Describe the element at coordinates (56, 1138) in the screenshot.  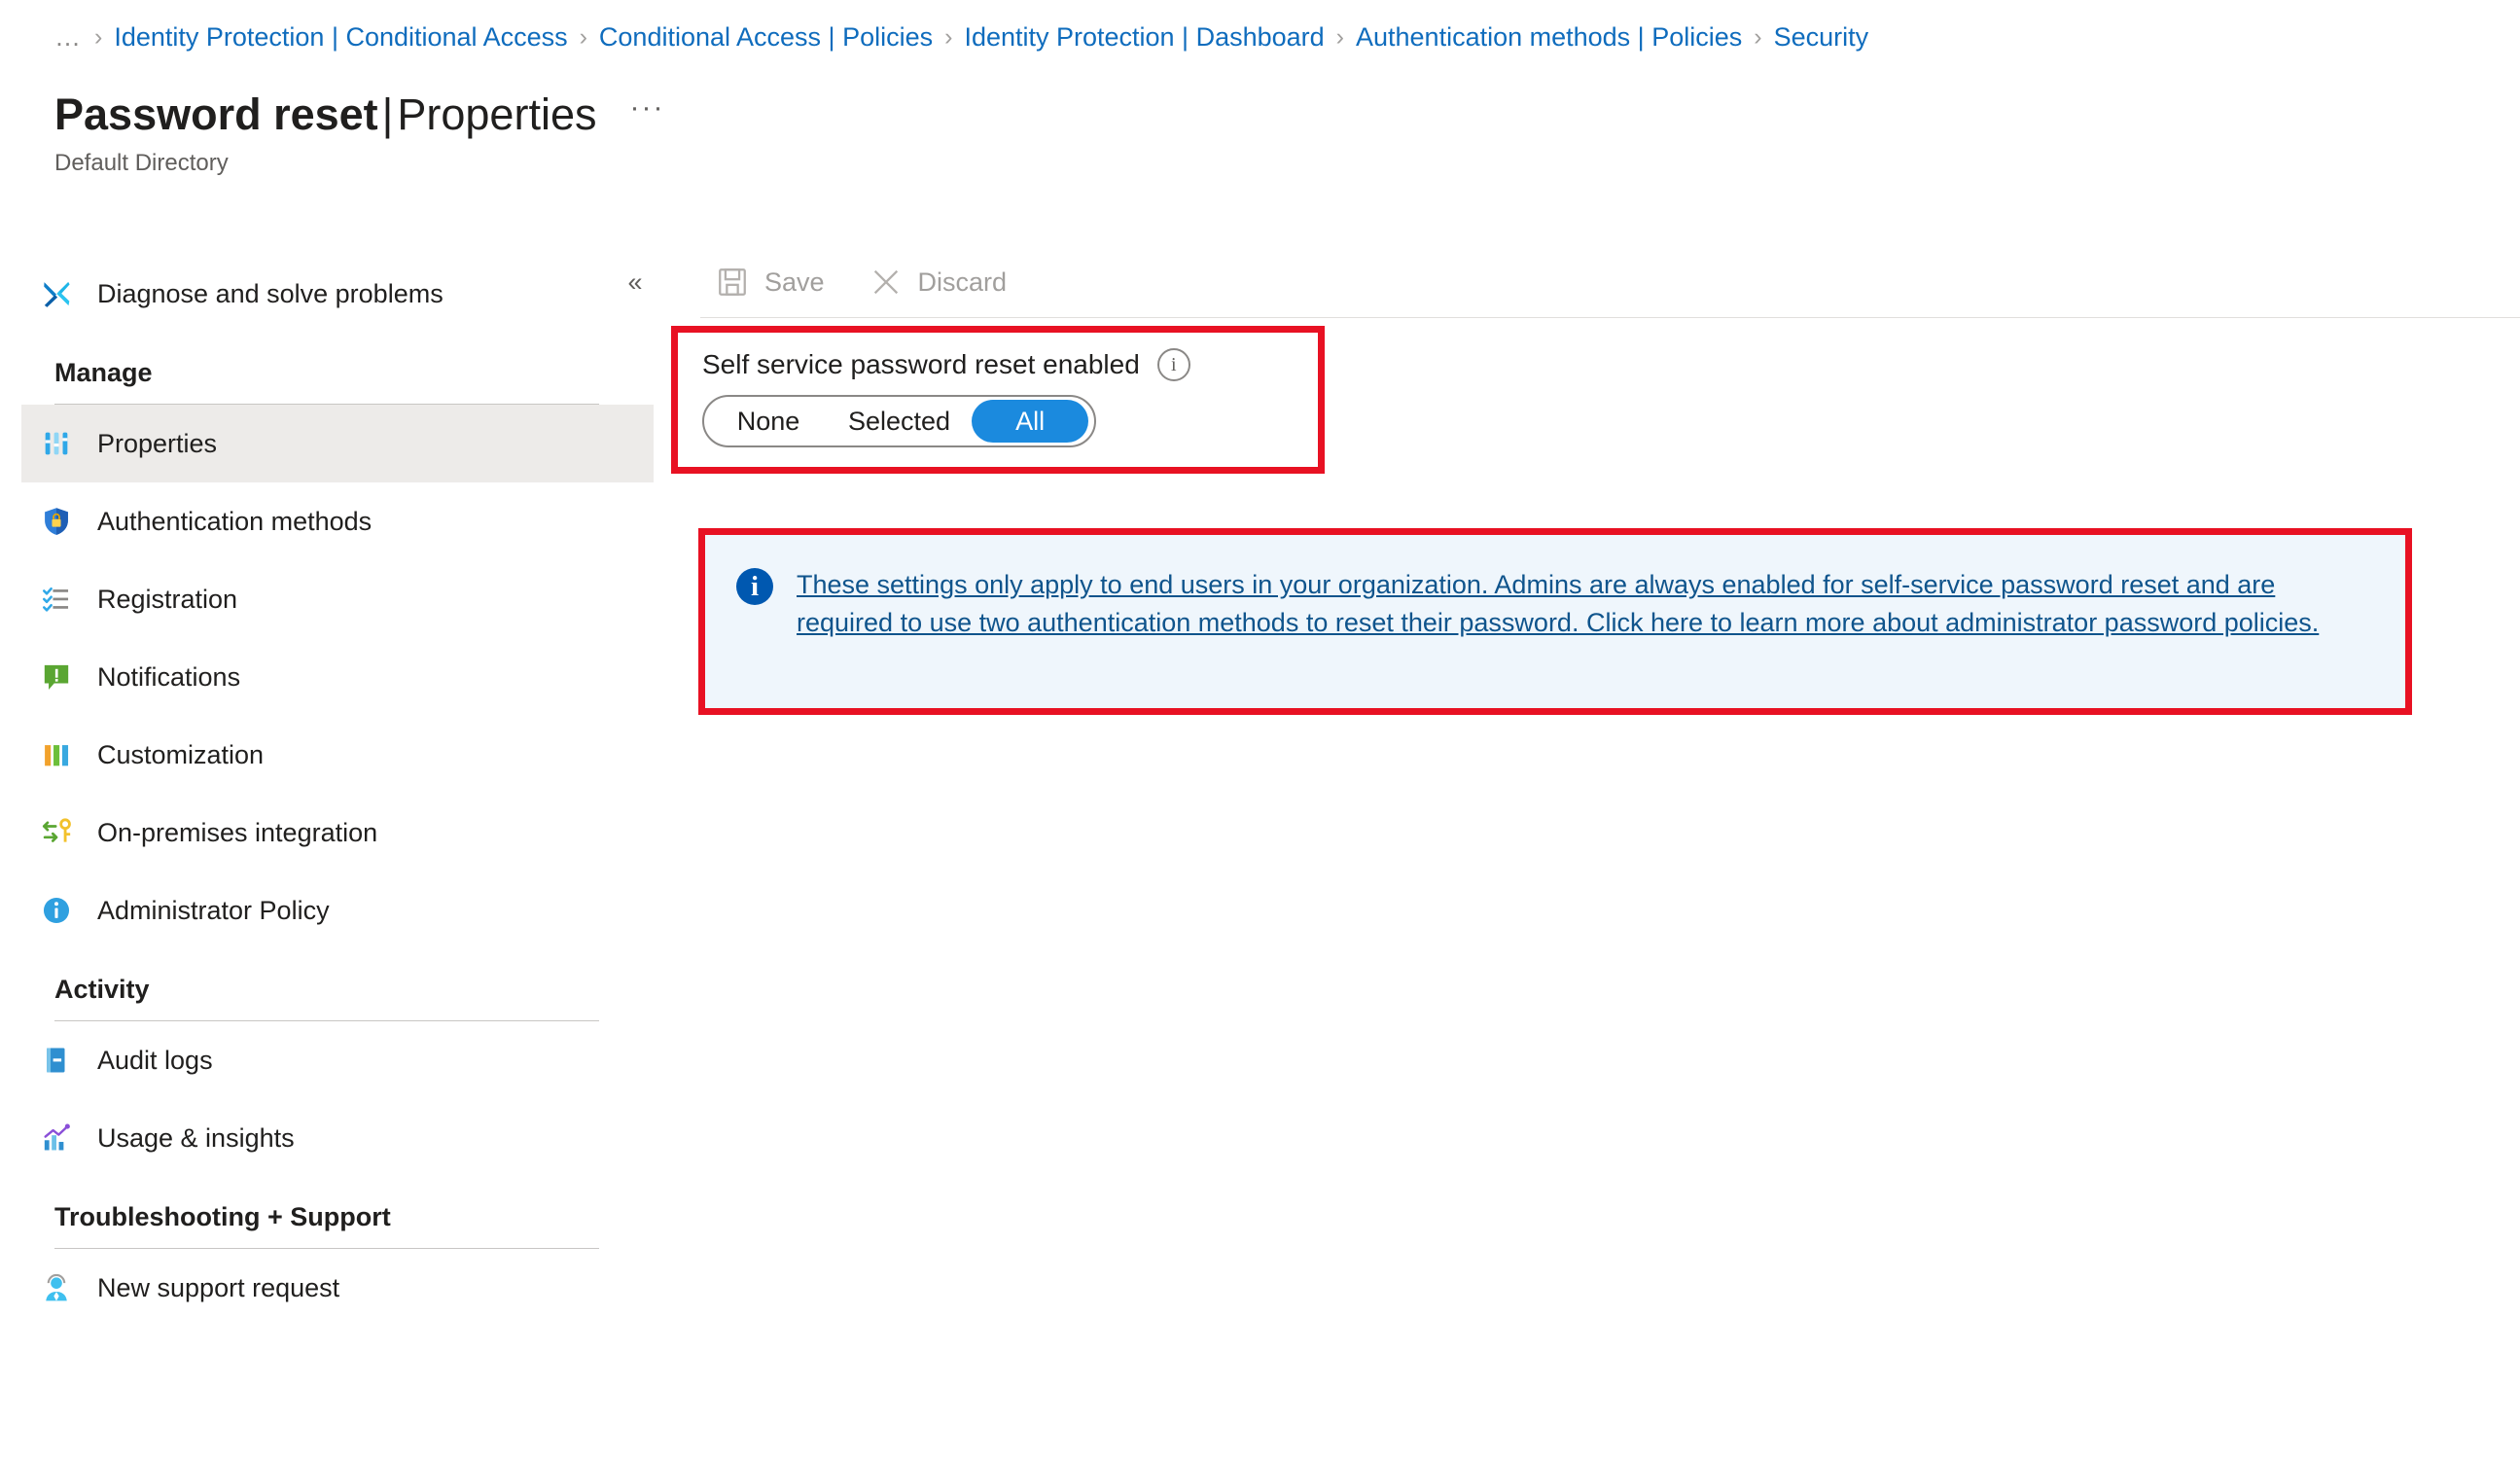
I see `insights-chart-icon` at that location.